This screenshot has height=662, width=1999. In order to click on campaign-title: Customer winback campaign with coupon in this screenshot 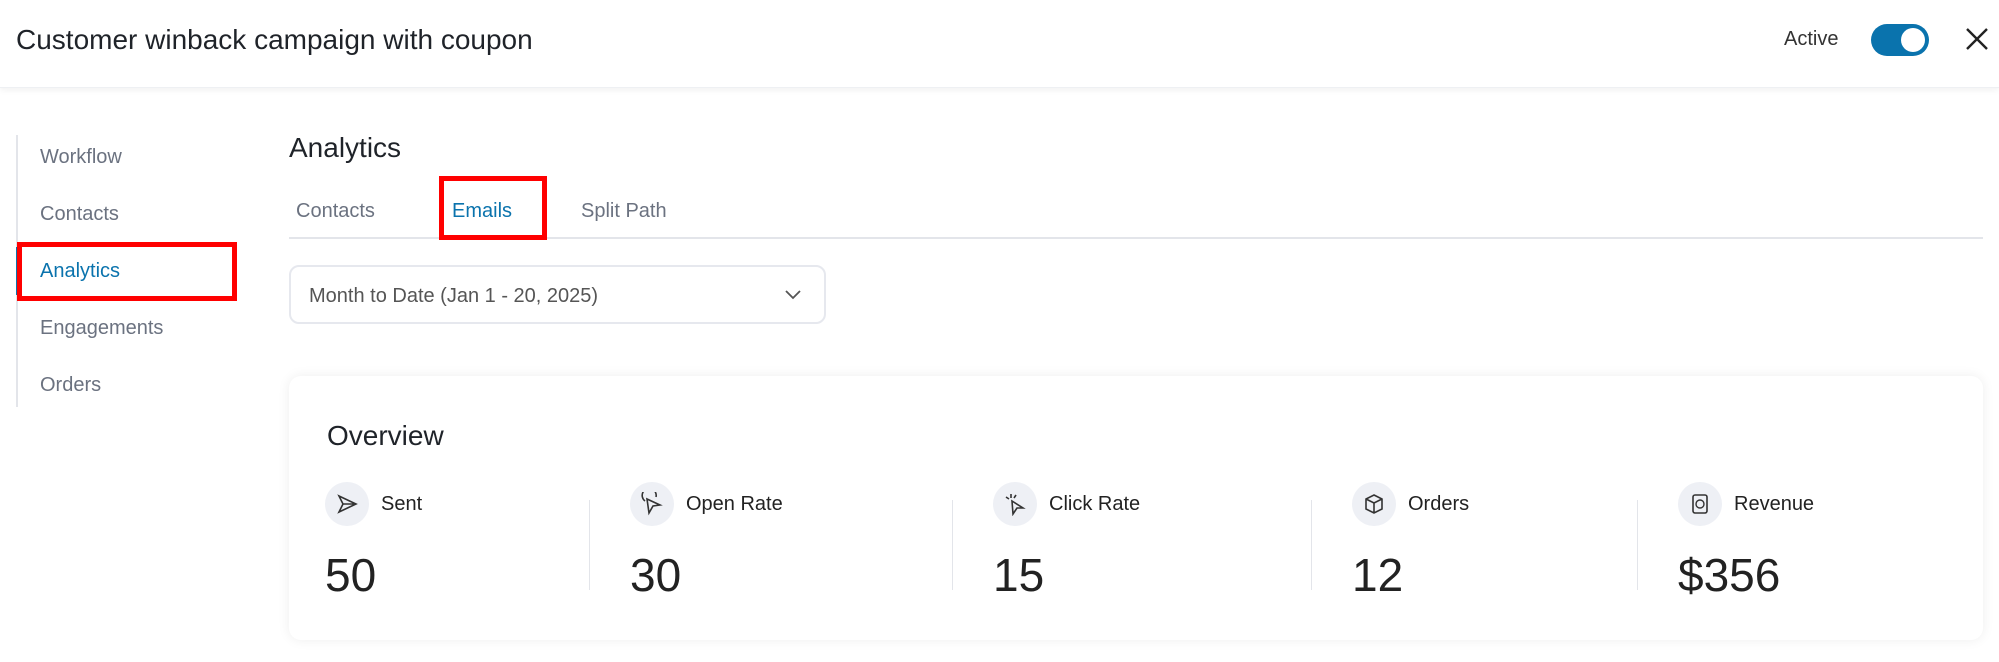, I will do `click(274, 39)`.